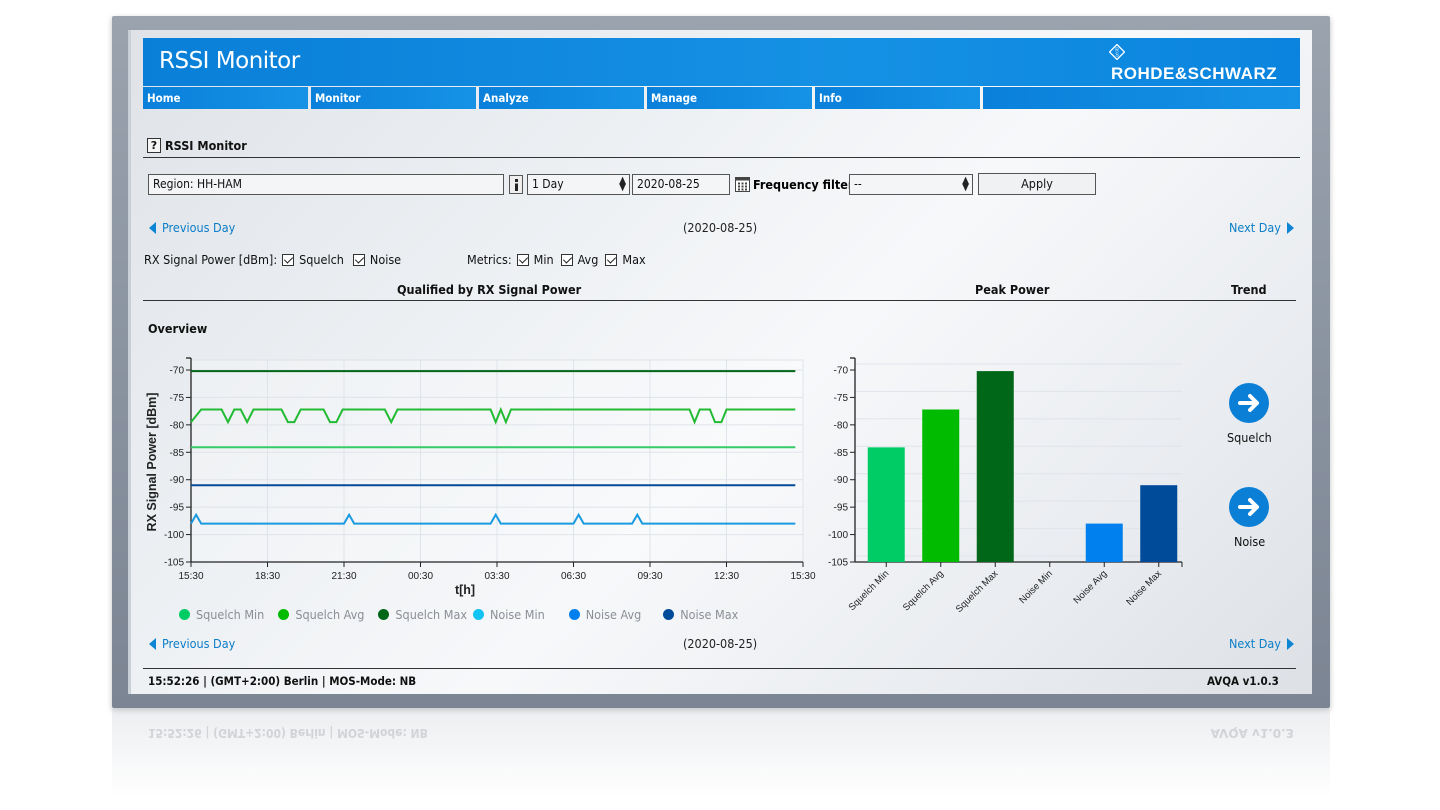 The image size is (1440, 810). What do you see at coordinates (489, 259) in the screenshot?
I see `metrics-label: Metrics:` at bounding box center [489, 259].